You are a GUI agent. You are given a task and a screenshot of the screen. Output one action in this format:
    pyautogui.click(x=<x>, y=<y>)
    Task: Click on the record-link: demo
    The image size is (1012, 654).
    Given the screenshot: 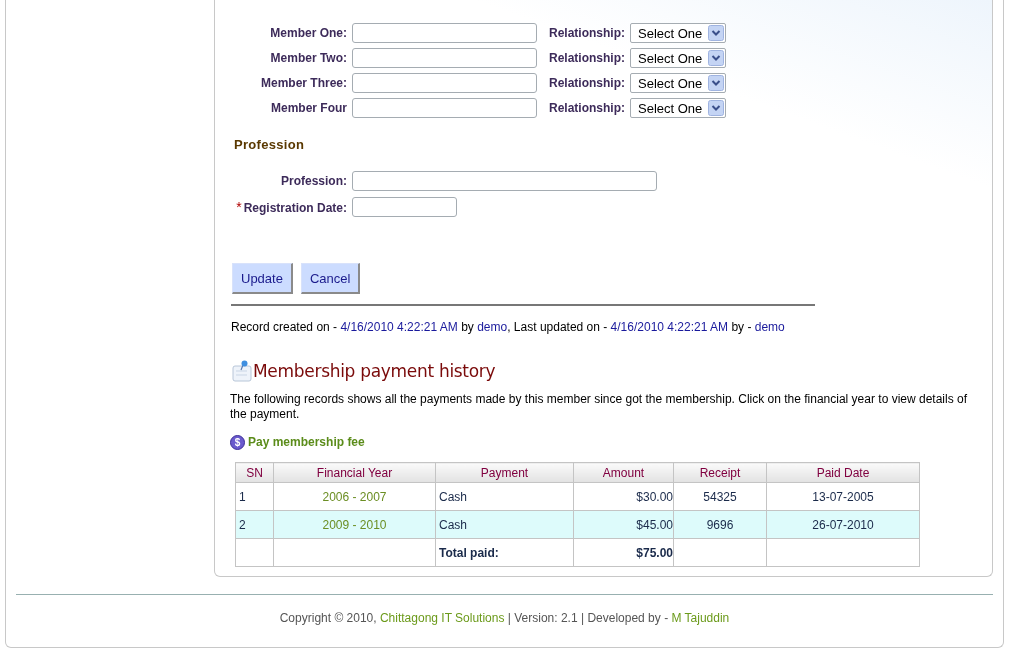 What is the action you would take?
    pyautogui.click(x=769, y=327)
    